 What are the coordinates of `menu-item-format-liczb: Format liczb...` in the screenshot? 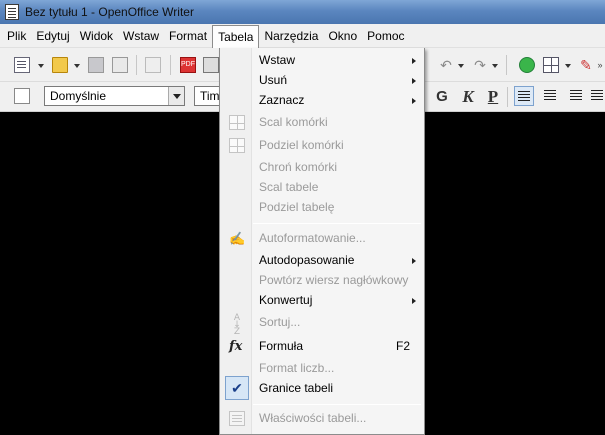 It's located at (322, 368).